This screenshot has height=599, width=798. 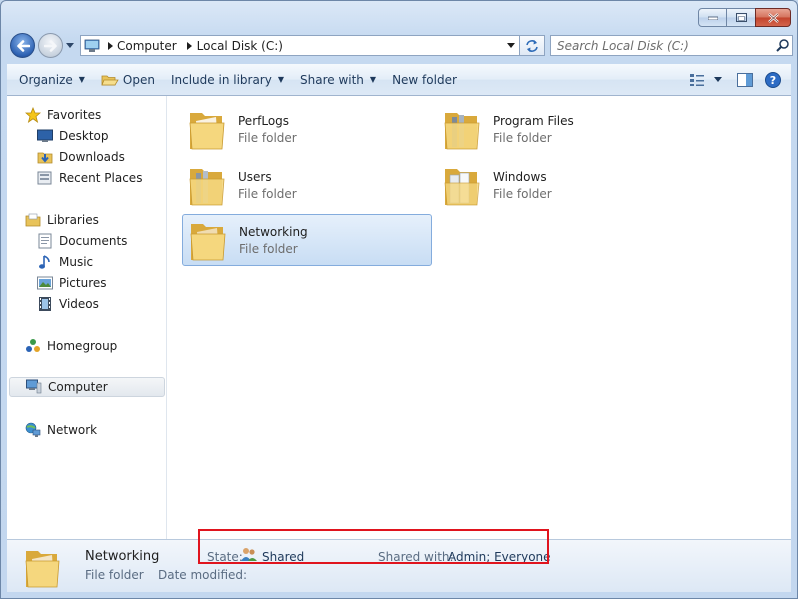 I want to click on sidebar-item-label: Network, so click(x=72, y=430).